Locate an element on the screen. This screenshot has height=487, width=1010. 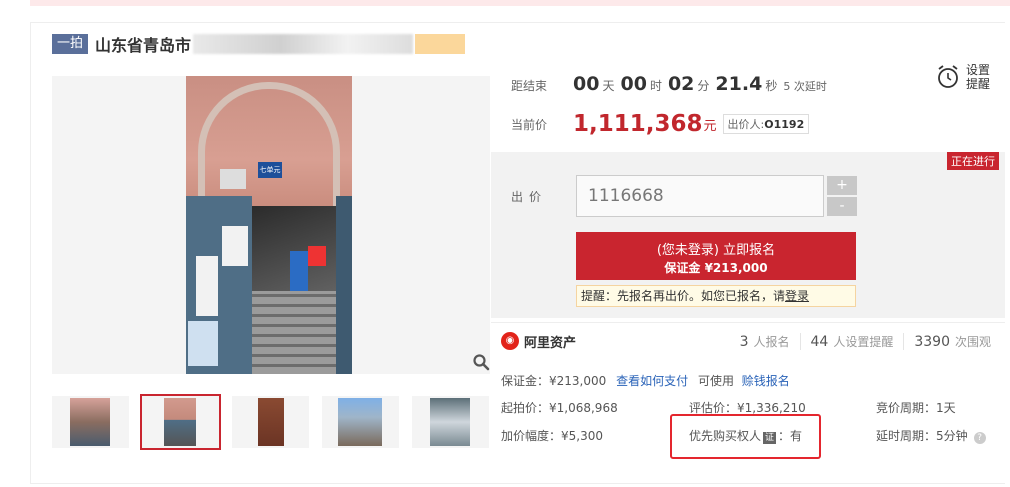
ali-logo-icon: ◉ is located at coordinates (510, 341).